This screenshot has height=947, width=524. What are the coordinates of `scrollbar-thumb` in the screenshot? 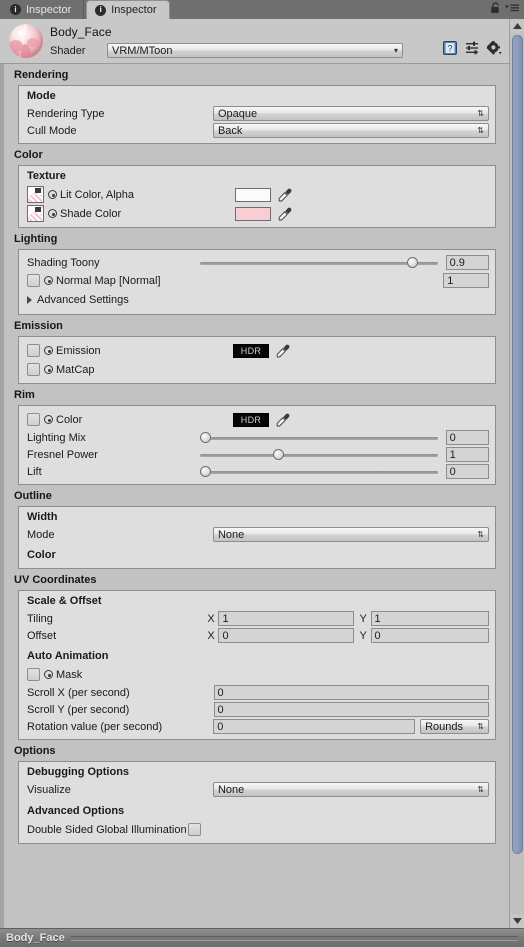 It's located at (517, 445).